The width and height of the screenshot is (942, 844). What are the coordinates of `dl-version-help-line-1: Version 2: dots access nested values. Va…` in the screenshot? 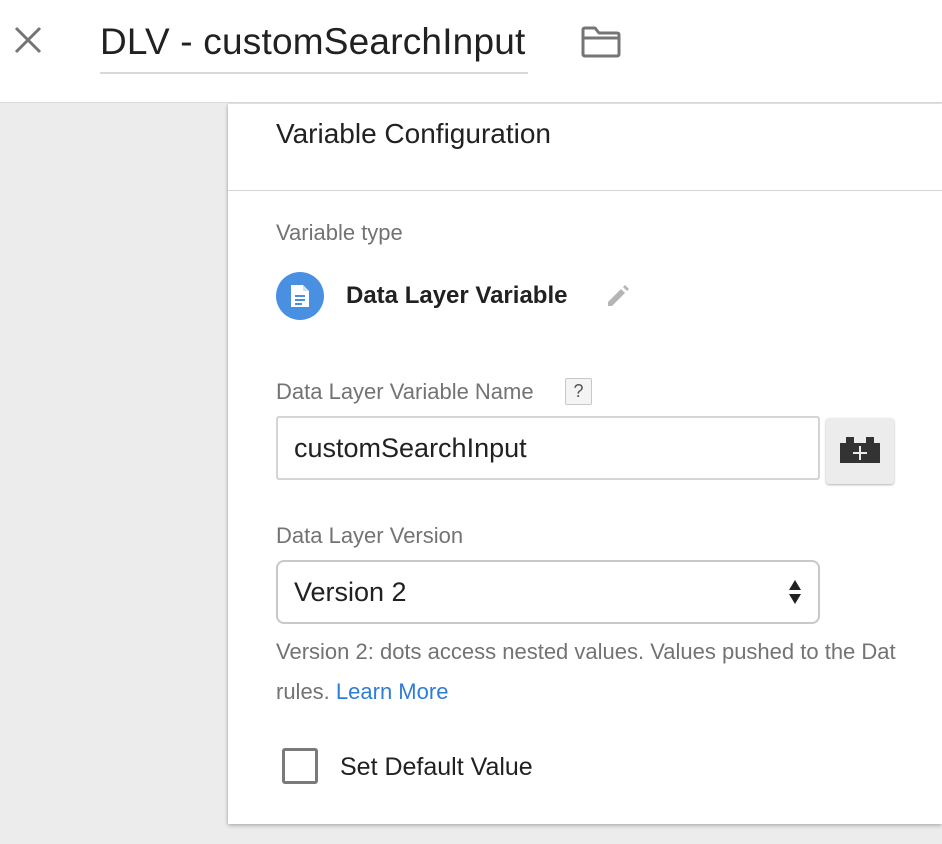 It's located at (586, 651).